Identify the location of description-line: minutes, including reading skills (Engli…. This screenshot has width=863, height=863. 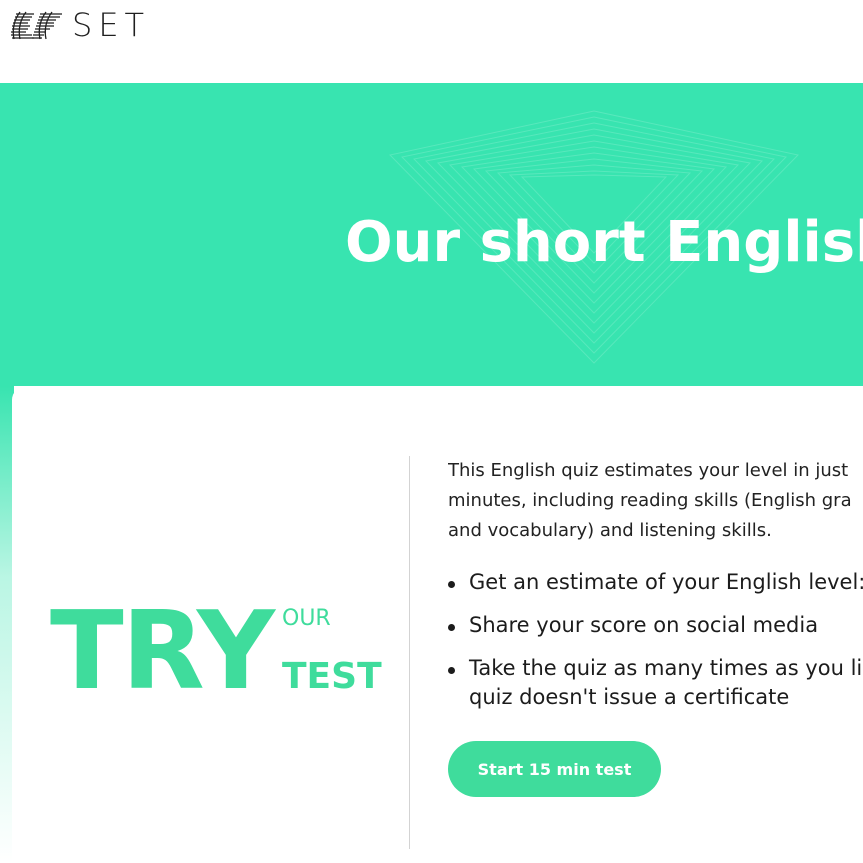
(650, 500).